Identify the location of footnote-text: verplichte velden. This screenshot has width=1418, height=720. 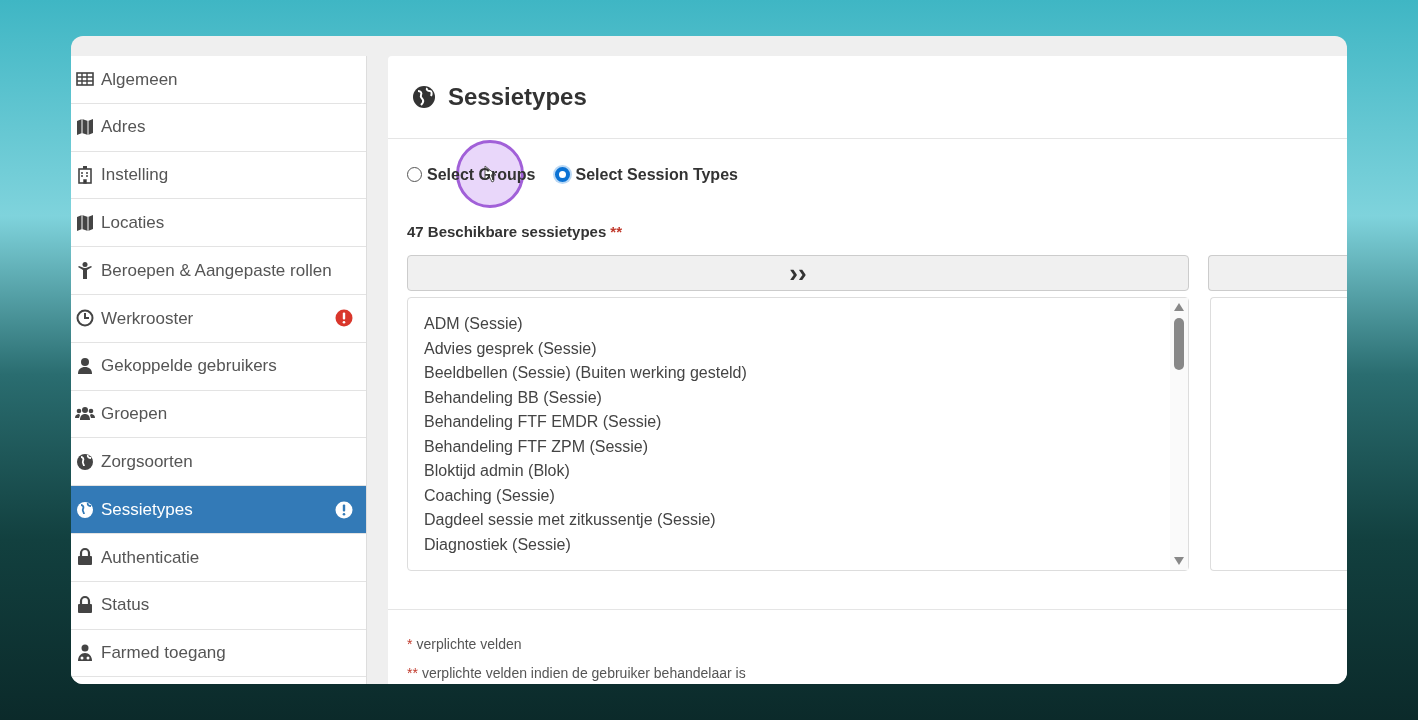
(469, 644).